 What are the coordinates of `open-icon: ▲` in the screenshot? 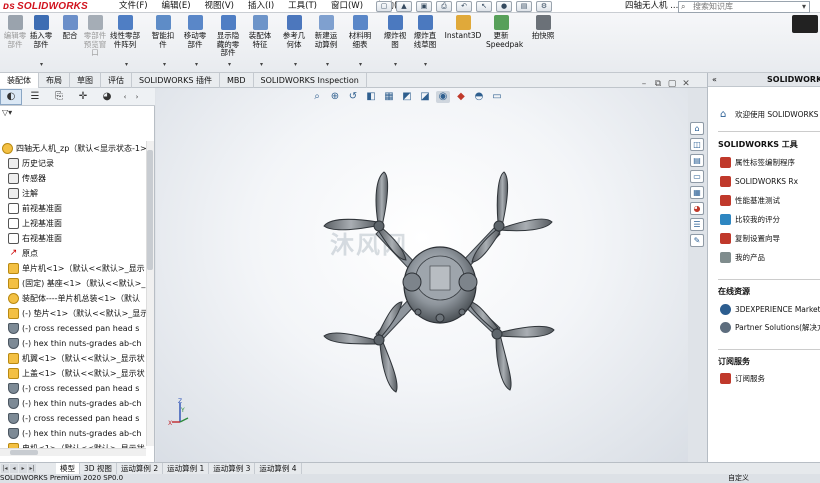 It's located at (404, 6).